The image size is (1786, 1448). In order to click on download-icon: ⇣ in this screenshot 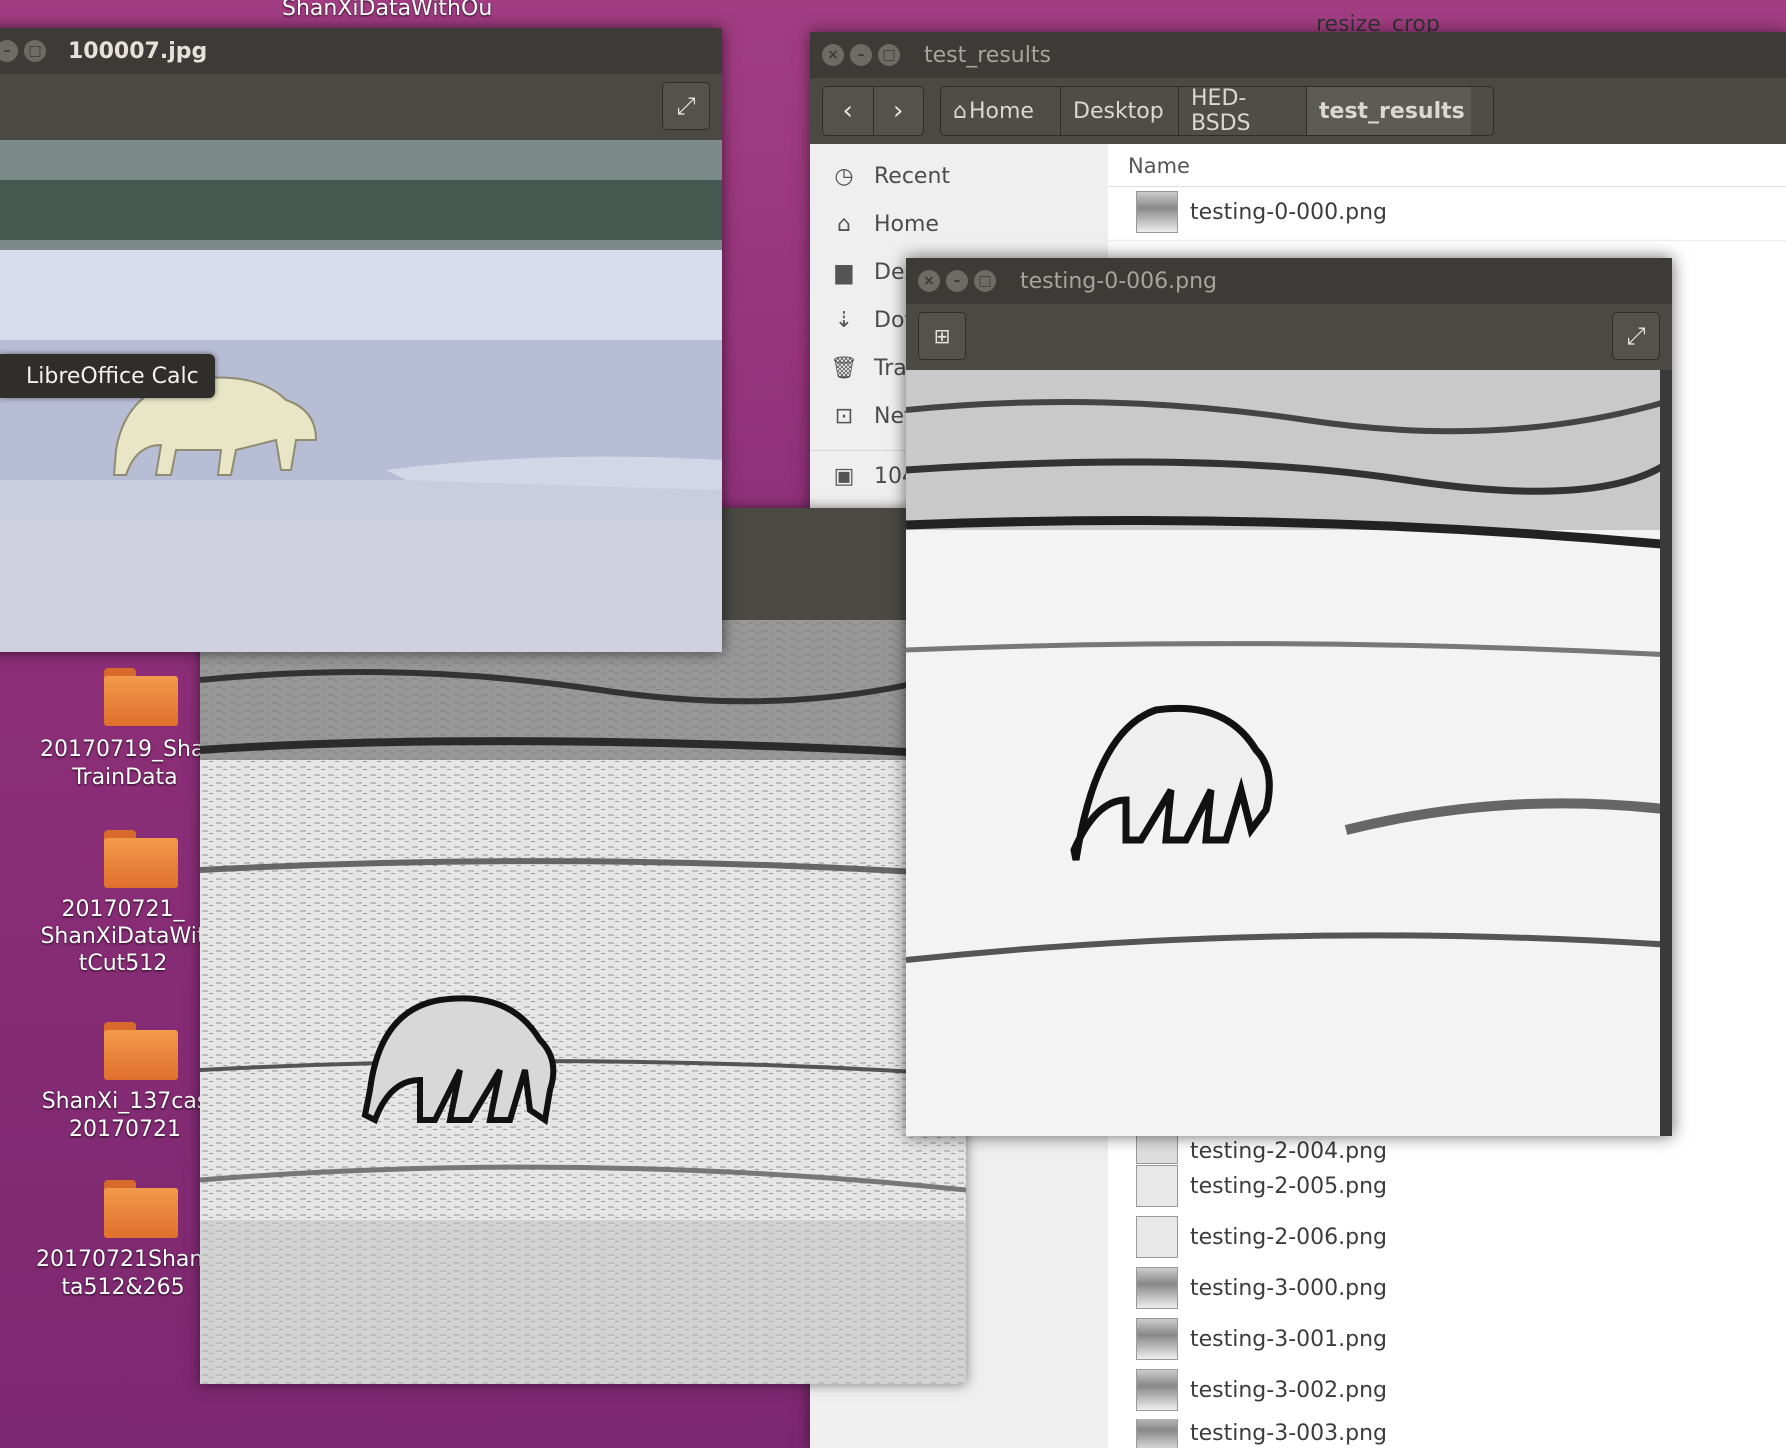, I will do `click(844, 320)`.